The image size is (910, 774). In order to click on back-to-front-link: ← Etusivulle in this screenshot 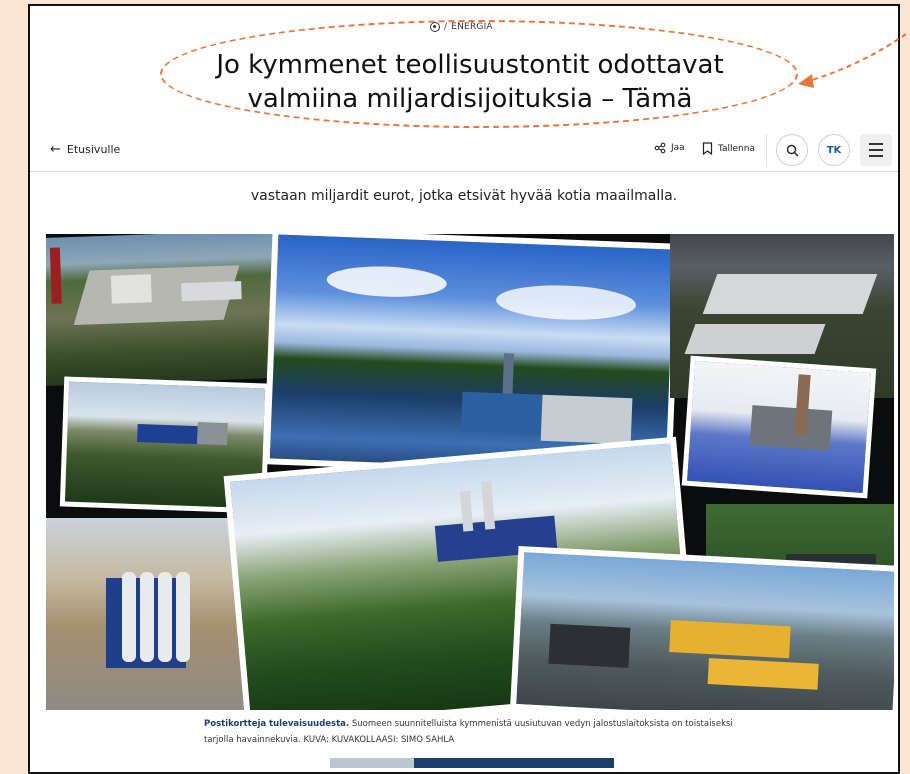, I will do `click(85, 149)`.